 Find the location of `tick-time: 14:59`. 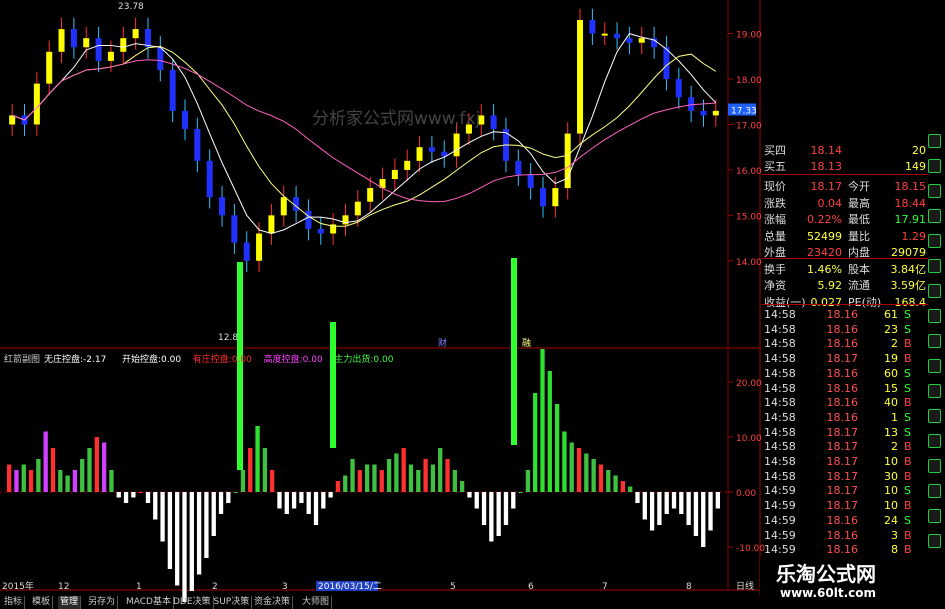

tick-time: 14:59 is located at coordinates (780, 491).